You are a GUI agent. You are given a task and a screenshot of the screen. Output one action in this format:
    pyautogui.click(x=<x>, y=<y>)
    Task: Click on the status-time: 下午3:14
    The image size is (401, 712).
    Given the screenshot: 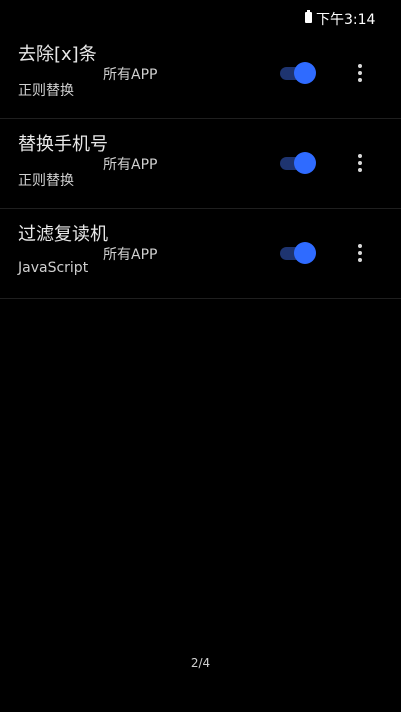 What is the action you would take?
    pyautogui.click(x=346, y=20)
    